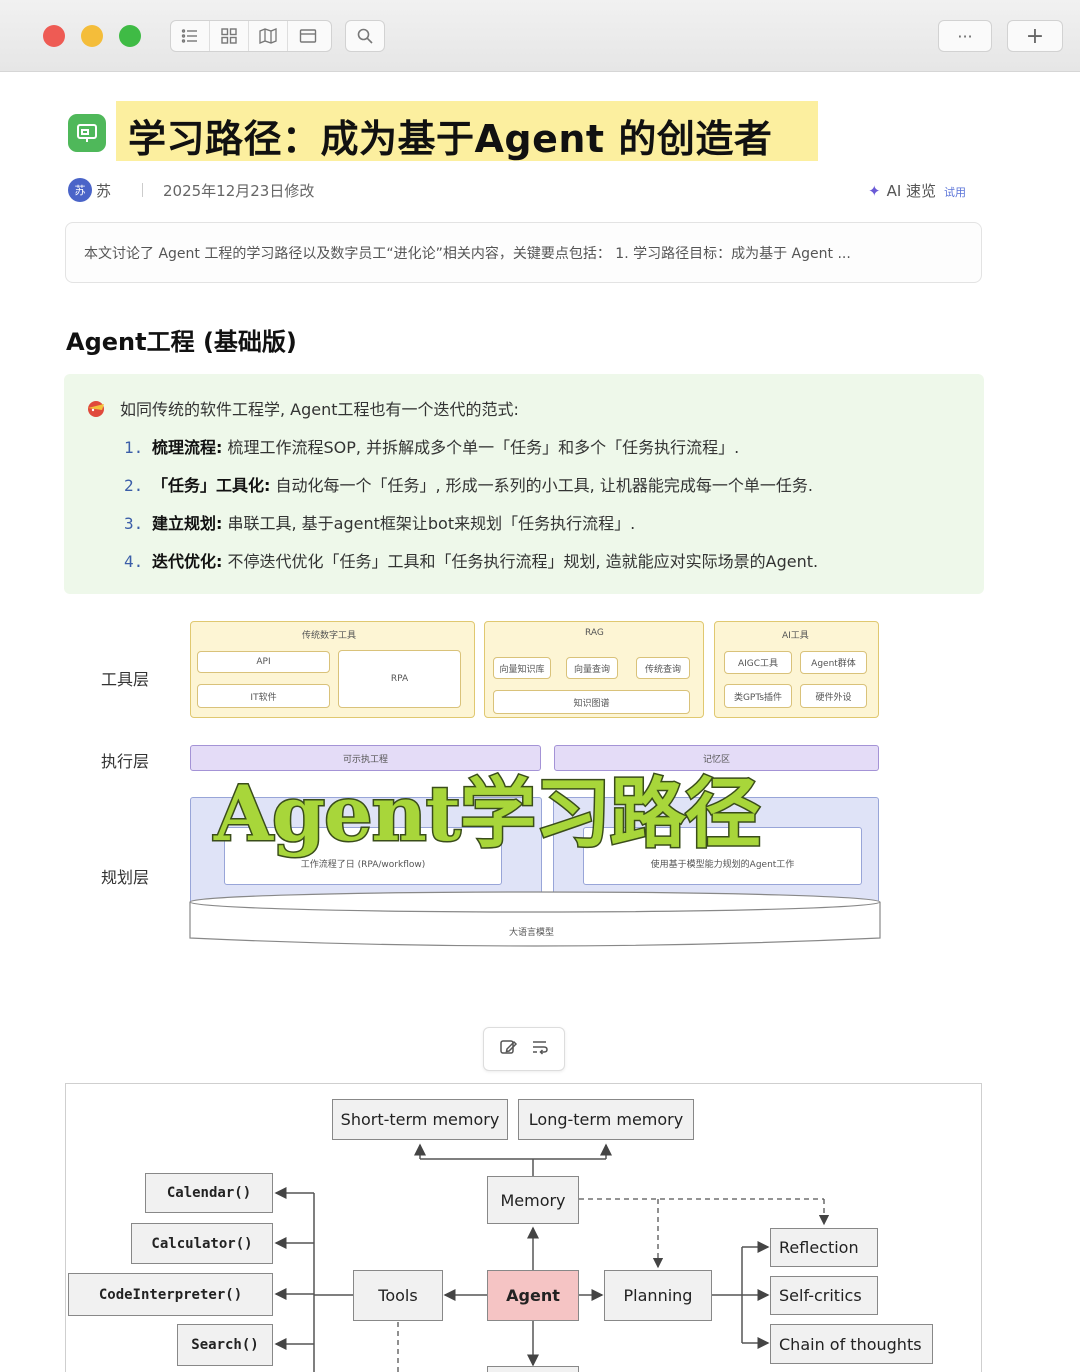 Image resolution: width=1080 pixels, height=1372 pixels. Describe the element at coordinates (533, 1369) in the screenshot. I see `agent-output-node` at that location.